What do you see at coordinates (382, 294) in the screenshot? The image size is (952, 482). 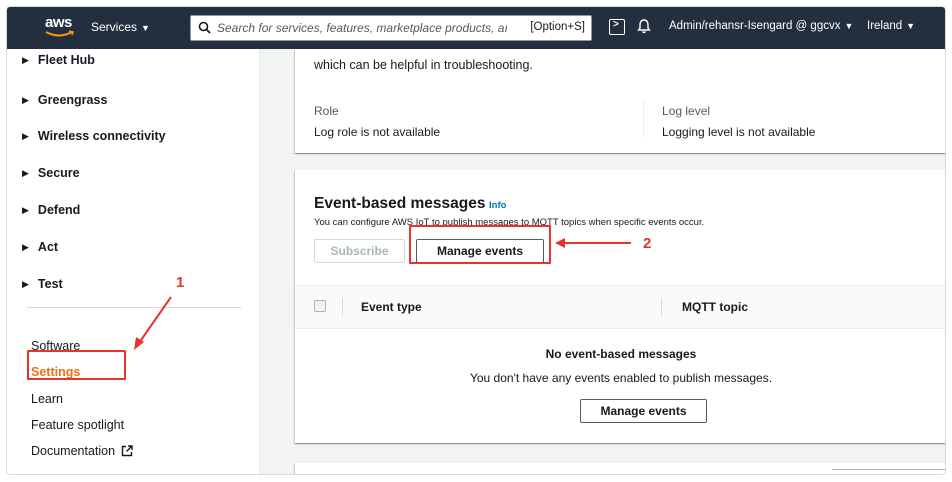 I see `annotation-arrows` at bounding box center [382, 294].